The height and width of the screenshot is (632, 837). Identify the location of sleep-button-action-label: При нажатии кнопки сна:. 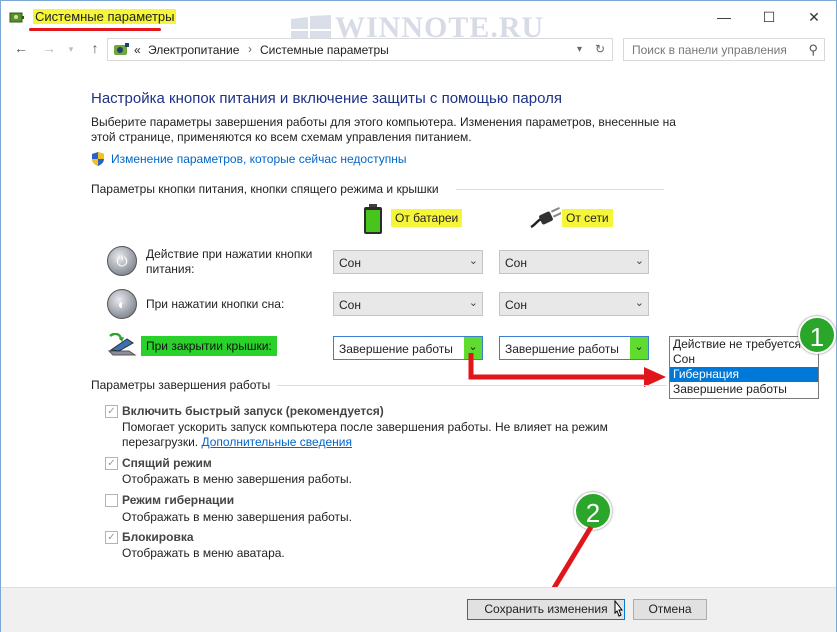
(215, 304).